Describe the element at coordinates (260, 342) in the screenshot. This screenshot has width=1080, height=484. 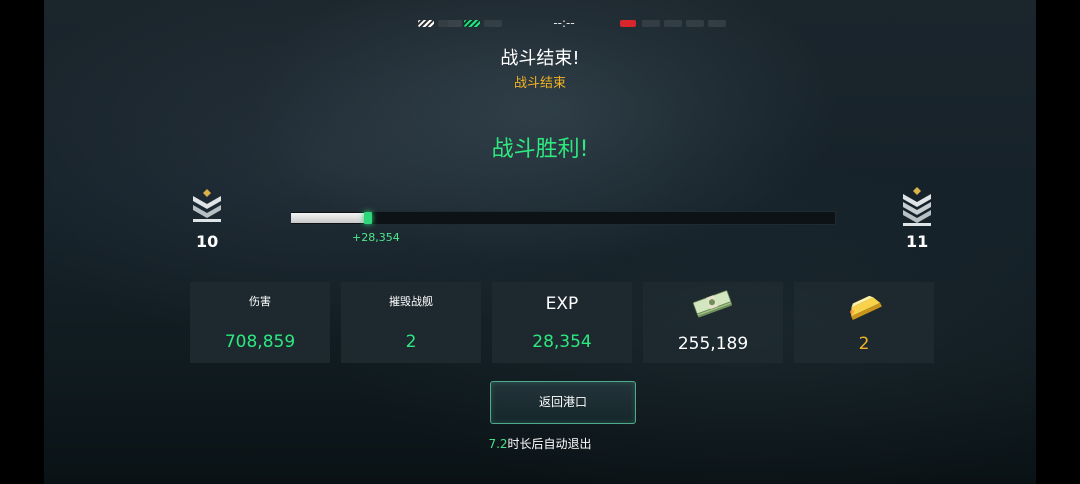
I see `damage-value: 708,859` at that location.